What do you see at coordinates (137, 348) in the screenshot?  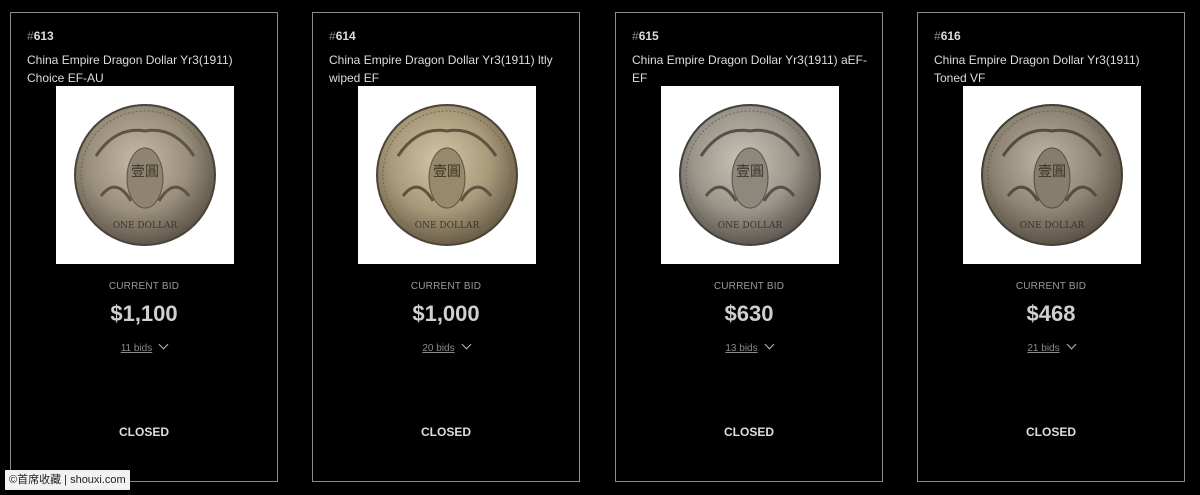 I see `bids-count-link: 11 bids` at bounding box center [137, 348].